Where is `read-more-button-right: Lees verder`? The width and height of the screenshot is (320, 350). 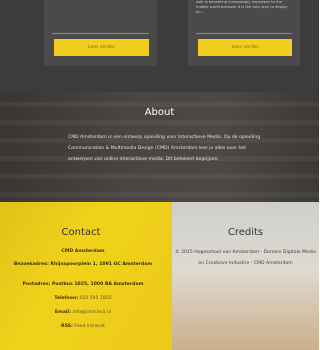 read-more-button-right: Lees verder is located at coordinates (245, 47).